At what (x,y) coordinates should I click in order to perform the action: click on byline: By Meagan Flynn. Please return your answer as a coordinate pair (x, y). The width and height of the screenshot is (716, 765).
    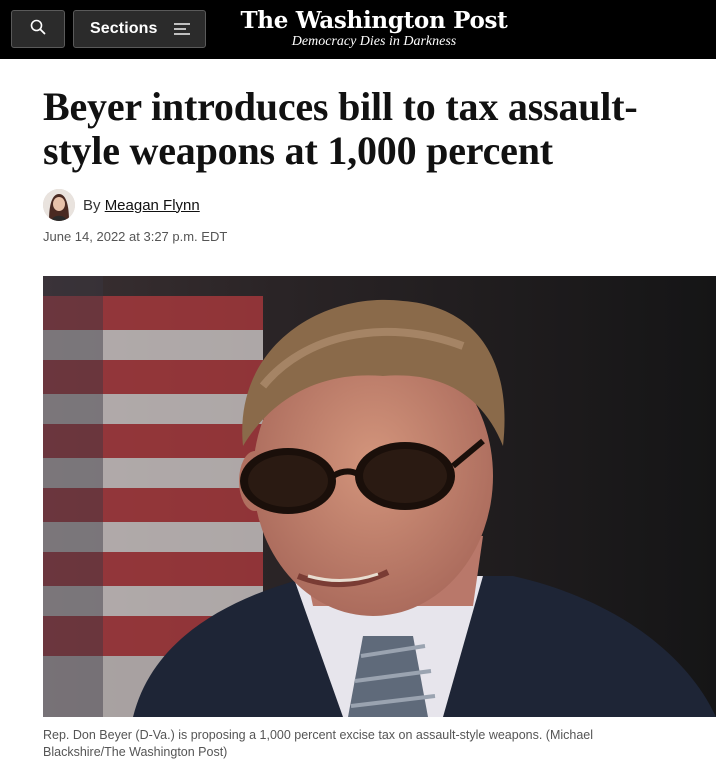
    Looking at the image, I should click on (141, 205).